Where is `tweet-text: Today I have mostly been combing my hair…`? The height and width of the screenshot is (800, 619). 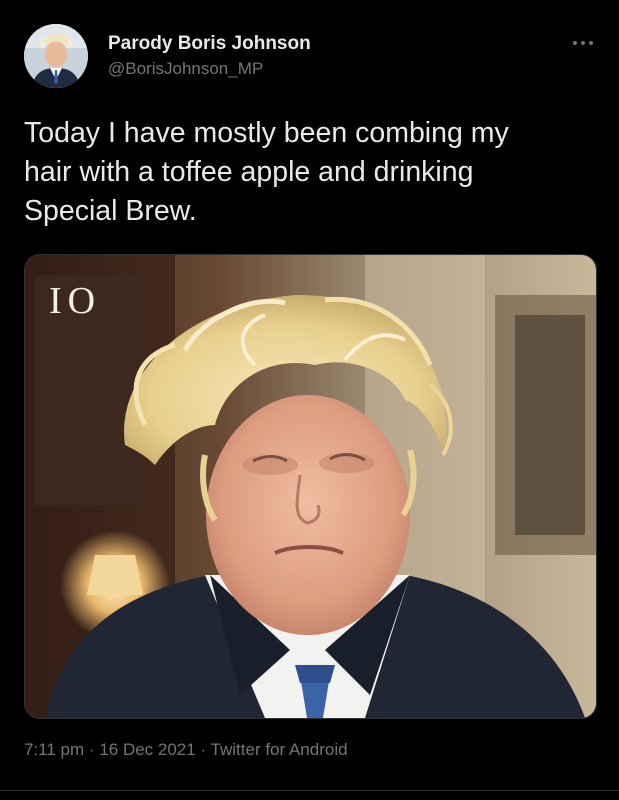
tweet-text: Today I have mostly been combing my hair… is located at coordinates (266, 172).